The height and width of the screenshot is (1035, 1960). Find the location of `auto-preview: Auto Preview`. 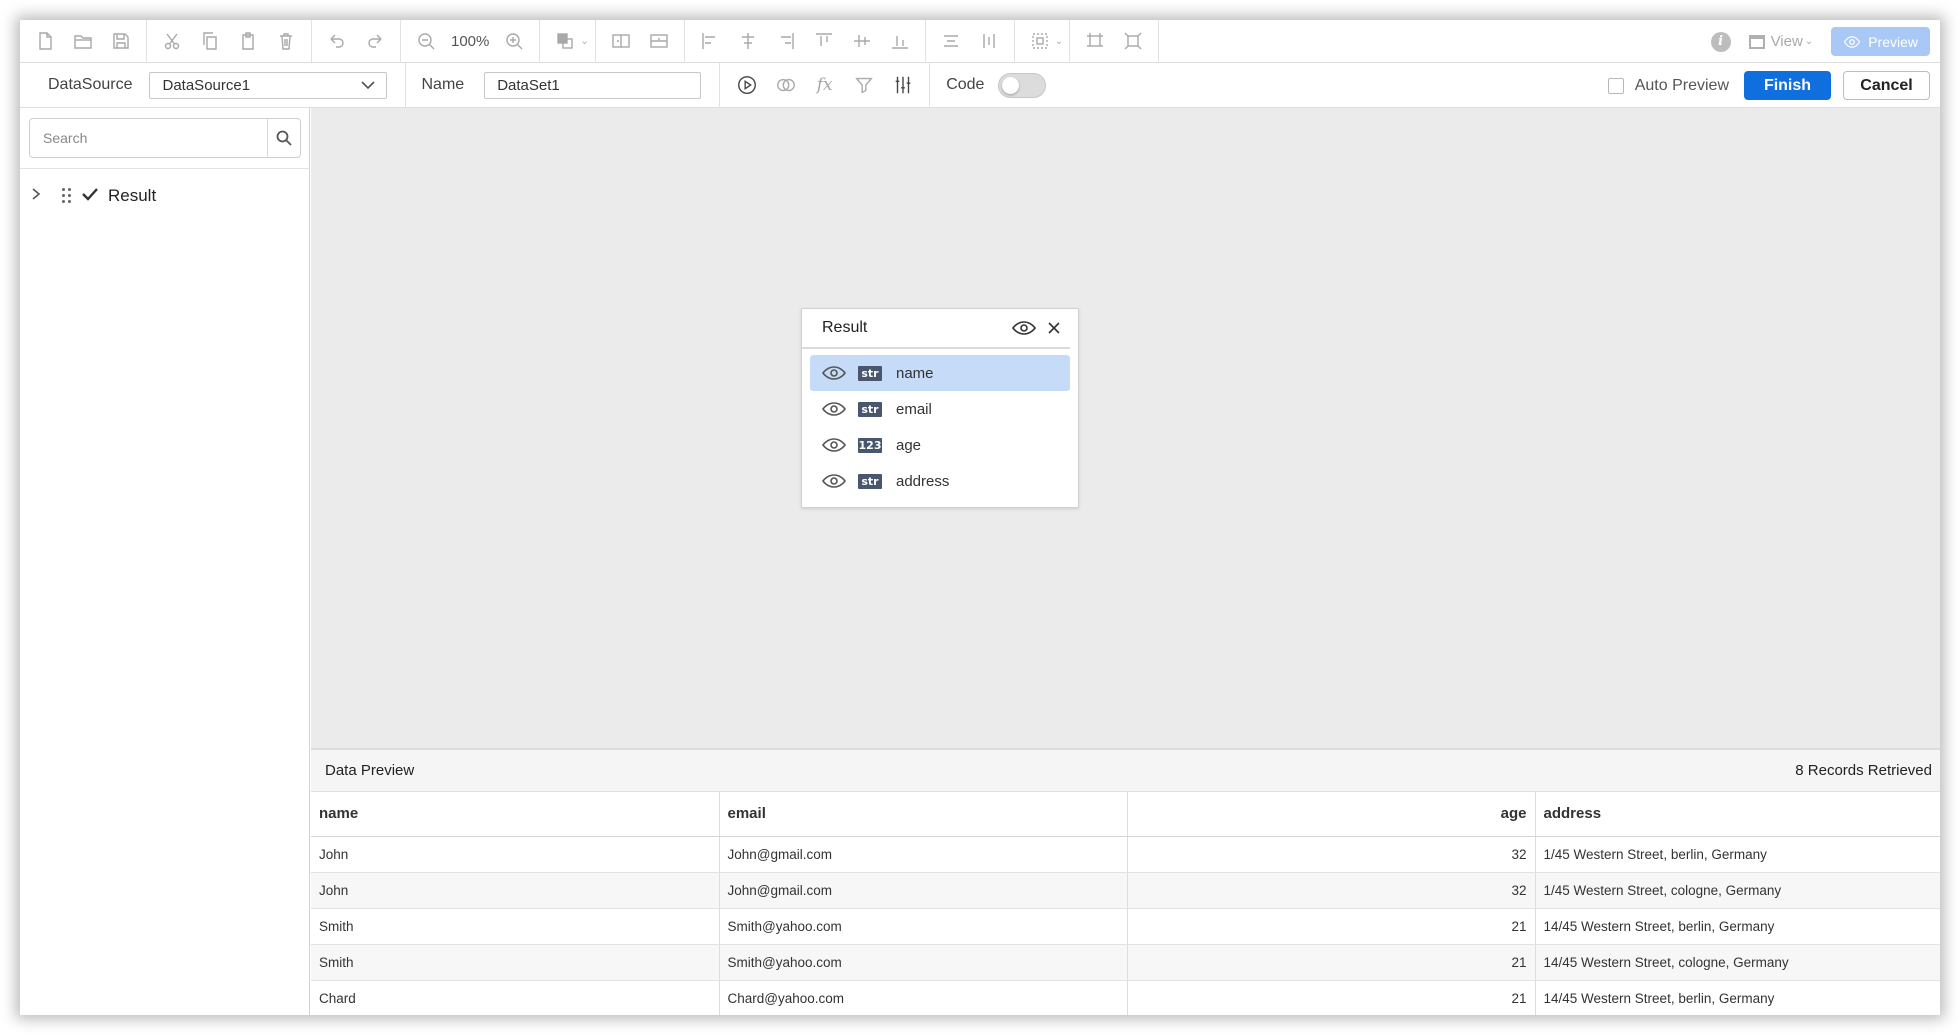

auto-preview: Auto Preview is located at coordinates (1668, 86).